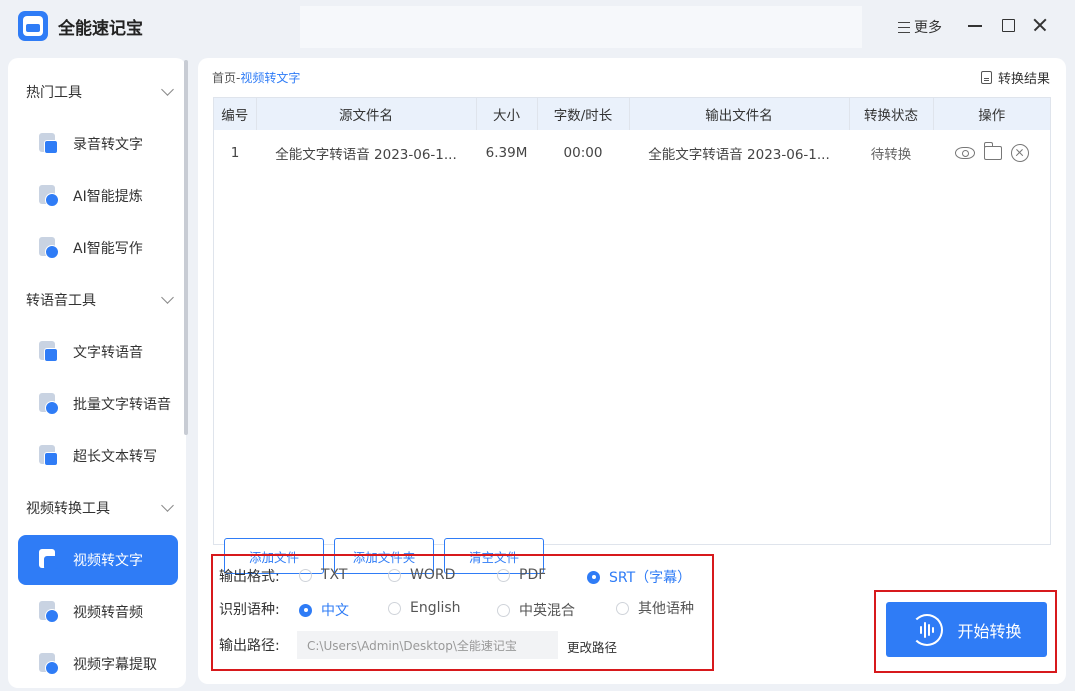 The image size is (1075, 691). I want to click on sidebar-item-long-text: 超长文本转写, so click(98, 456).